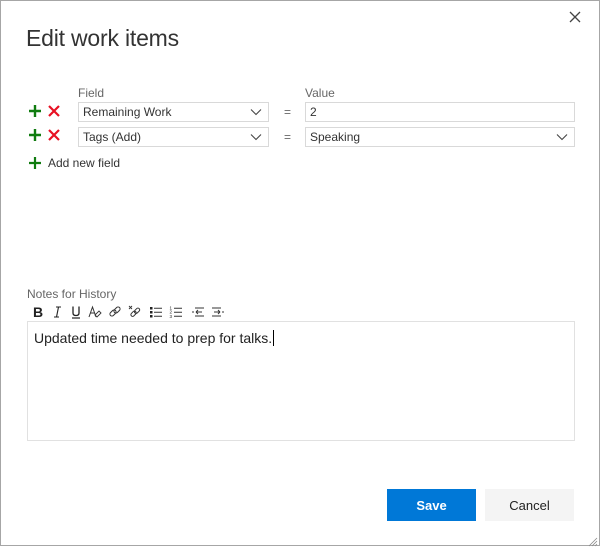 Image resolution: width=600 pixels, height=552 pixels. I want to click on unlink-icon, so click(134, 311).